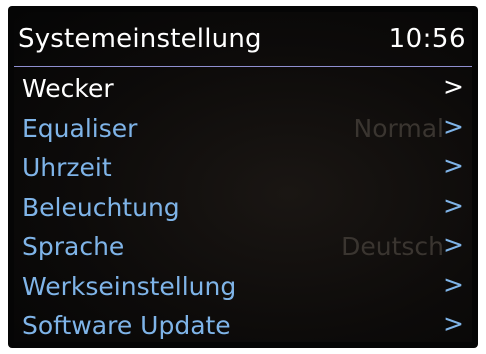  Describe the element at coordinates (398, 128) in the screenshot. I see `menu-item-value: Normal` at that location.